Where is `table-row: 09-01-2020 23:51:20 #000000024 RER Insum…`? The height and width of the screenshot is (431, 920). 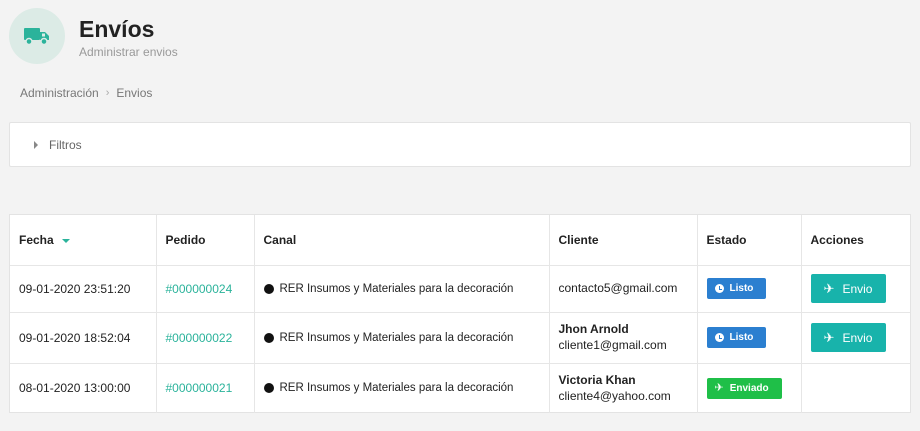 table-row: 09-01-2020 23:51:20 #000000024 RER Insum… is located at coordinates (460, 289).